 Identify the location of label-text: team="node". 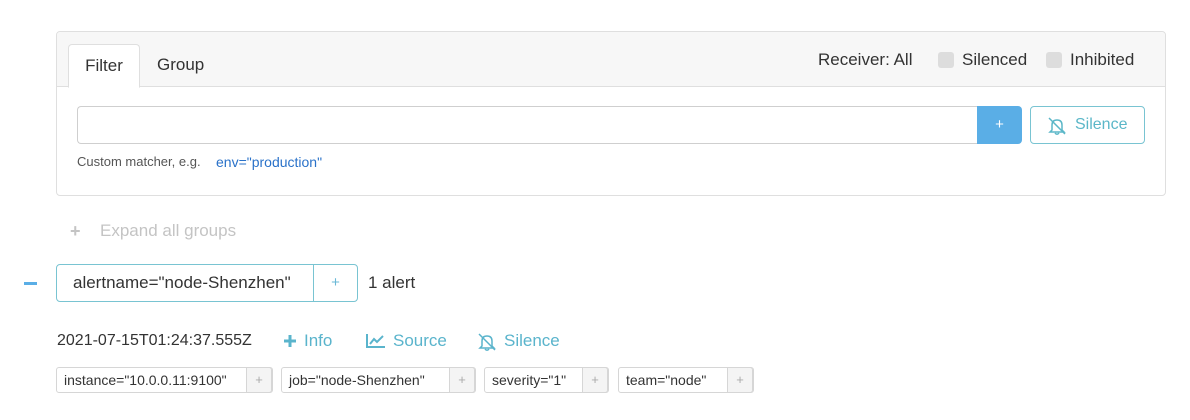
(666, 380).